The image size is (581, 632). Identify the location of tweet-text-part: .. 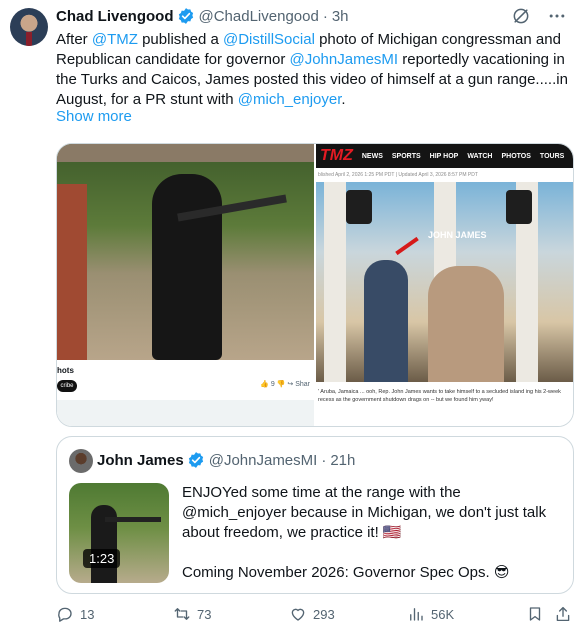
(343, 99).